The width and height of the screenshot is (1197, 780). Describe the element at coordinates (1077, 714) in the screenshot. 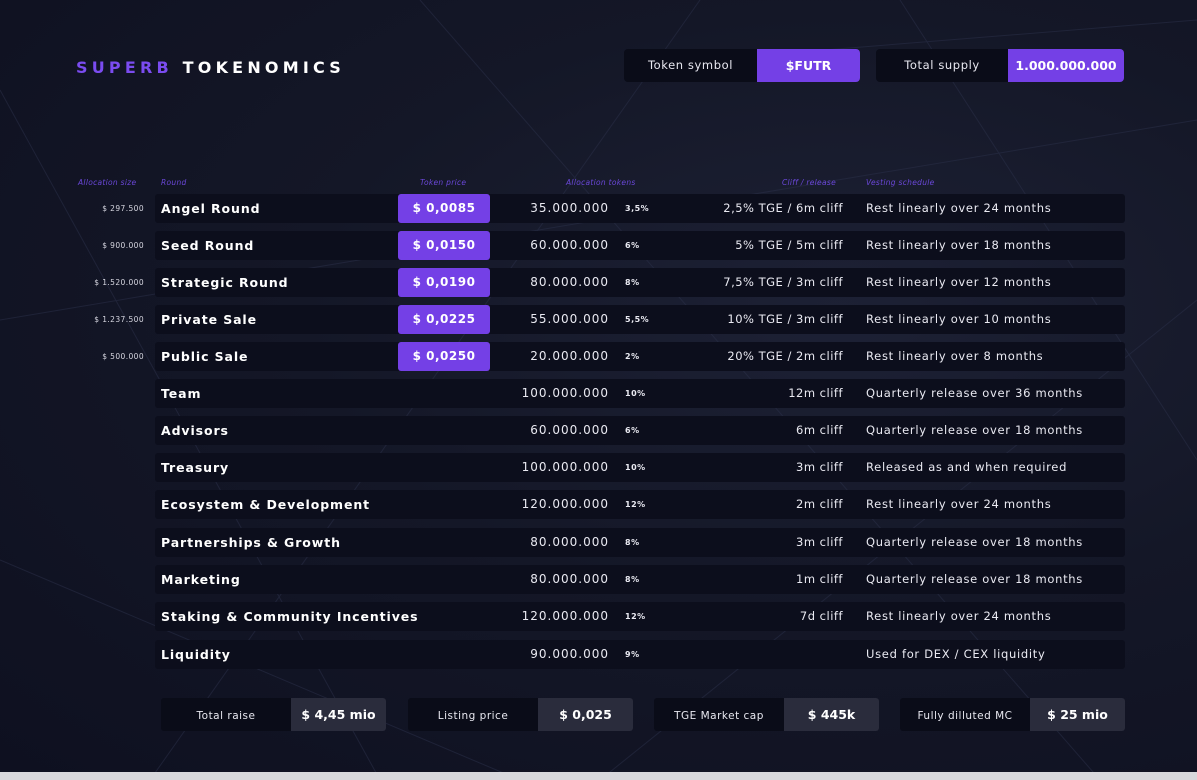

I see `stat-value: $ 25 mio` at that location.